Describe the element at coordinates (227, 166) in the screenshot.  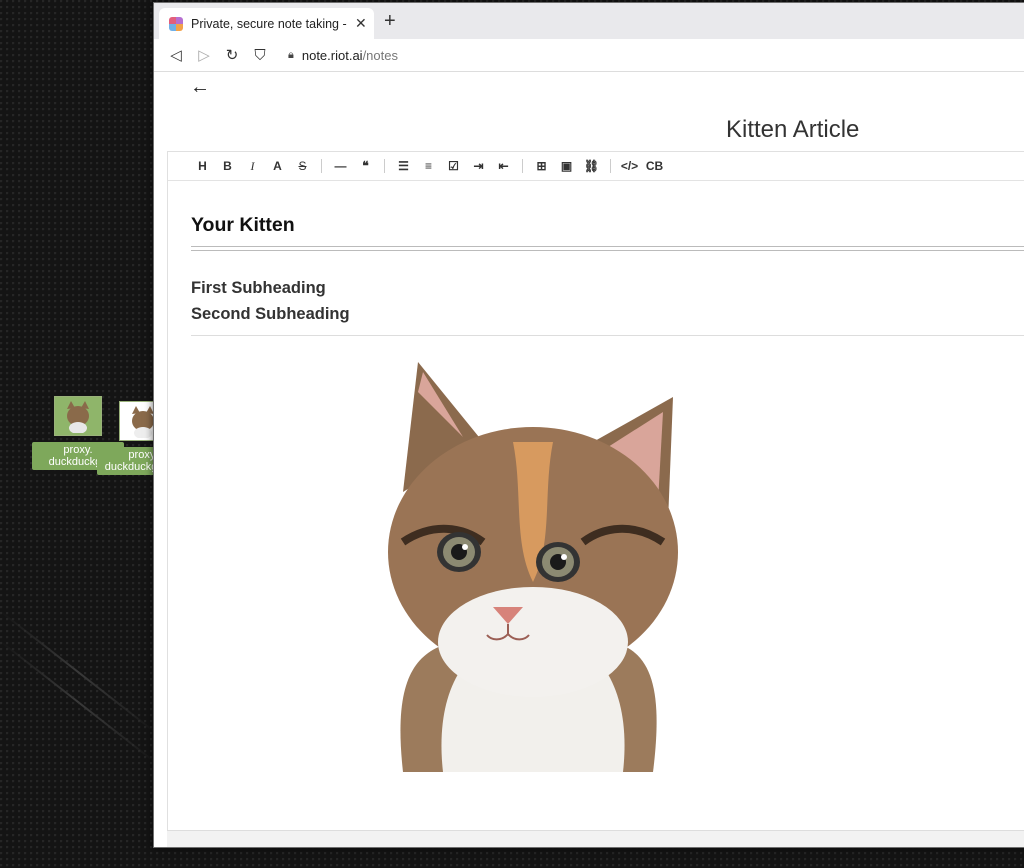
I see `bold-icon: B` at that location.